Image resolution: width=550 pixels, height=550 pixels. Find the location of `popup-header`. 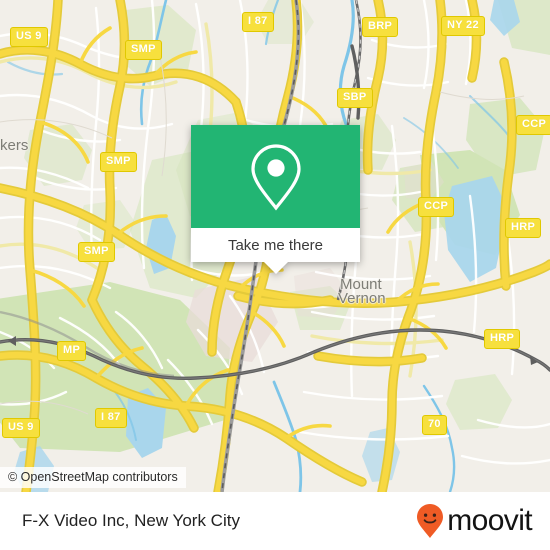

popup-header is located at coordinates (275, 176).